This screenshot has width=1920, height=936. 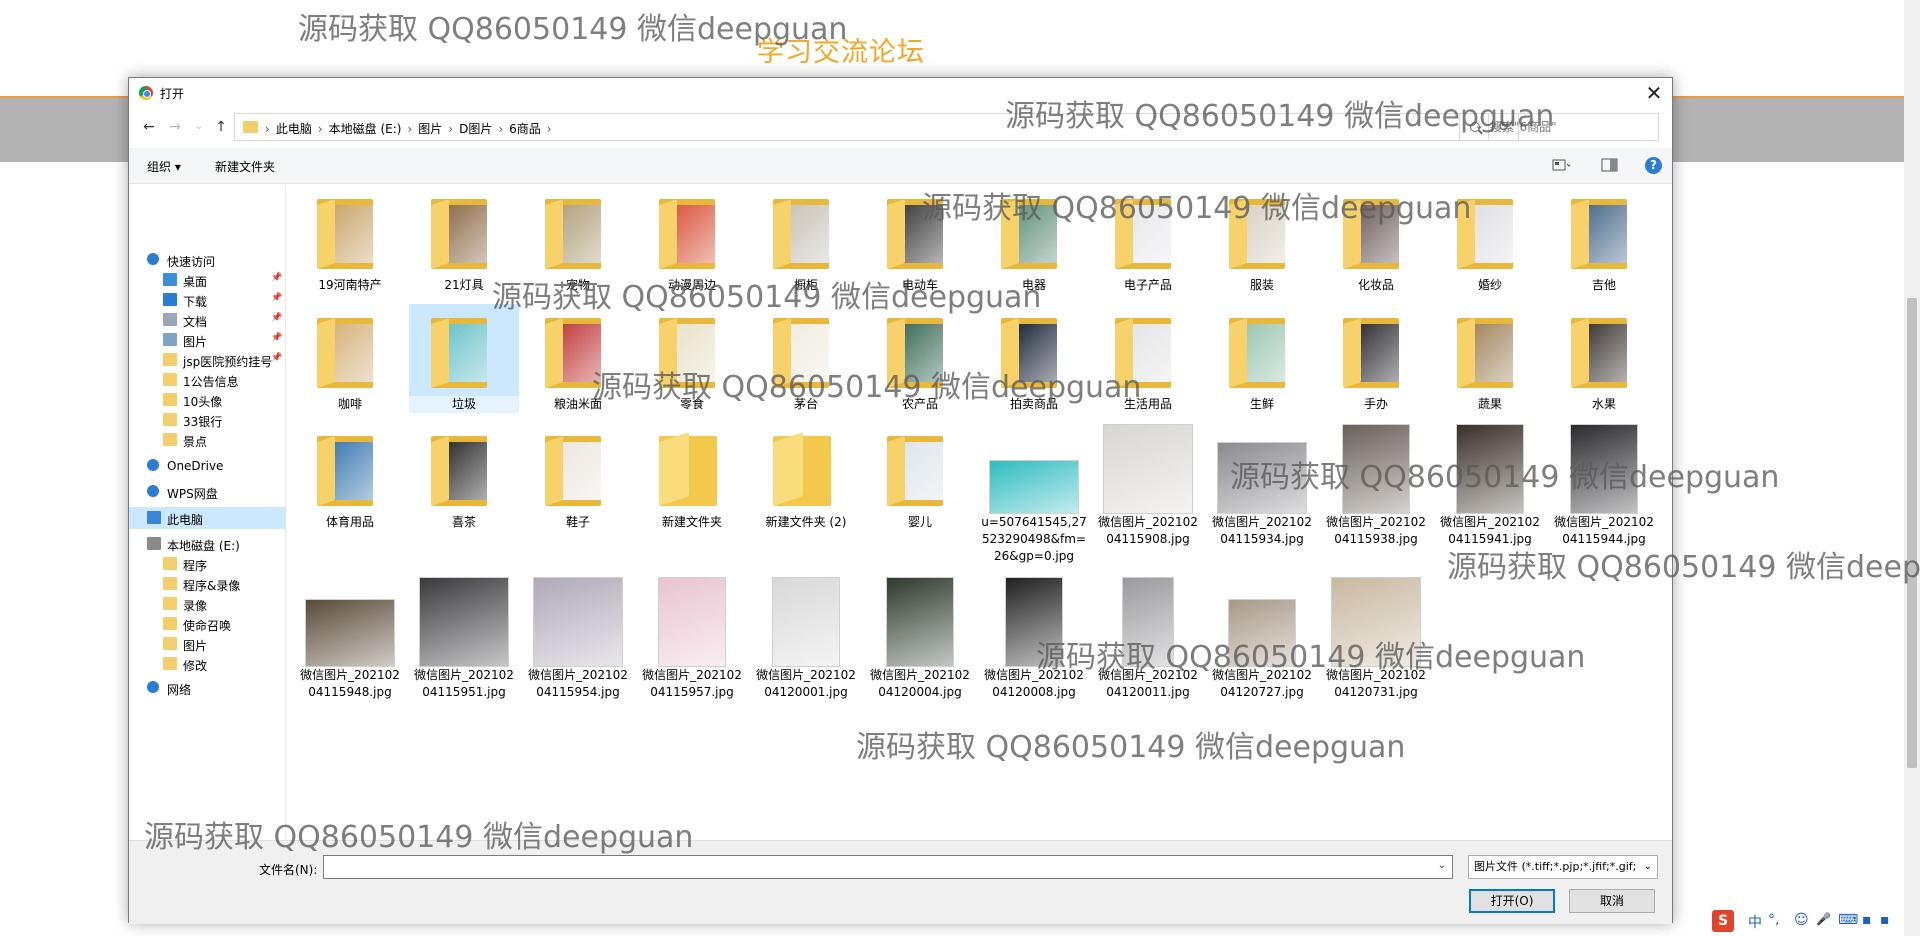 What do you see at coordinates (207, 564) in the screenshot?
I see `sidebar-item: 程序` at bounding box center [207, 564].